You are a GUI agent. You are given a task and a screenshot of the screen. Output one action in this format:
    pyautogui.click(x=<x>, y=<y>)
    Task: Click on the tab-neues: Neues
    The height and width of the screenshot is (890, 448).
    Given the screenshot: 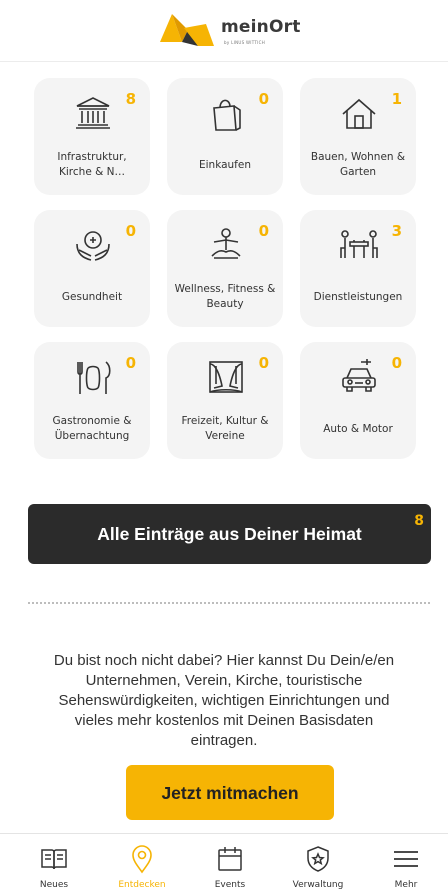 What is the action you would take?
    pyautogui.click(x=54, y=862)
    